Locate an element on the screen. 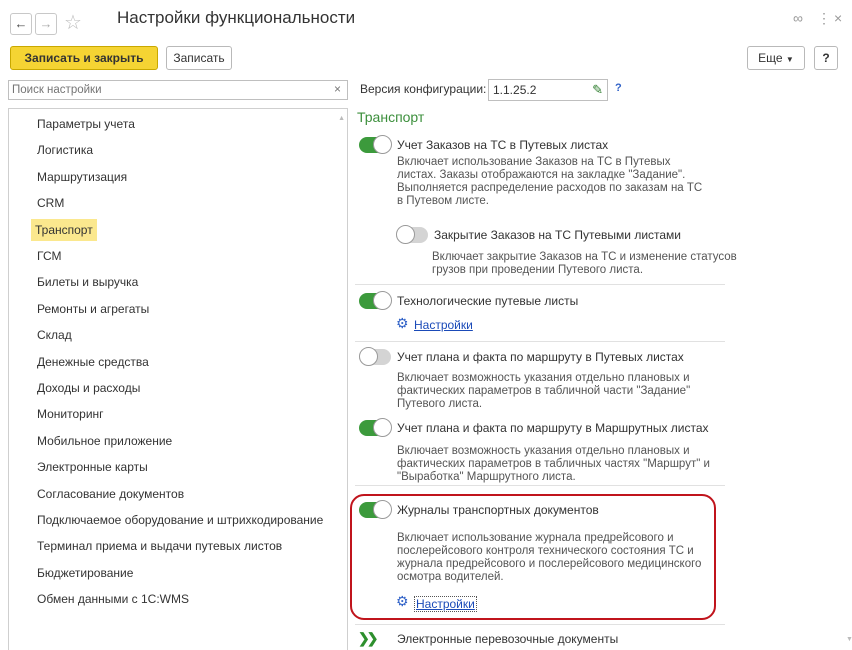 This screenshot has width=852, height=650. sidebar-item: Параметры учета is located at coordinates (86, 124).